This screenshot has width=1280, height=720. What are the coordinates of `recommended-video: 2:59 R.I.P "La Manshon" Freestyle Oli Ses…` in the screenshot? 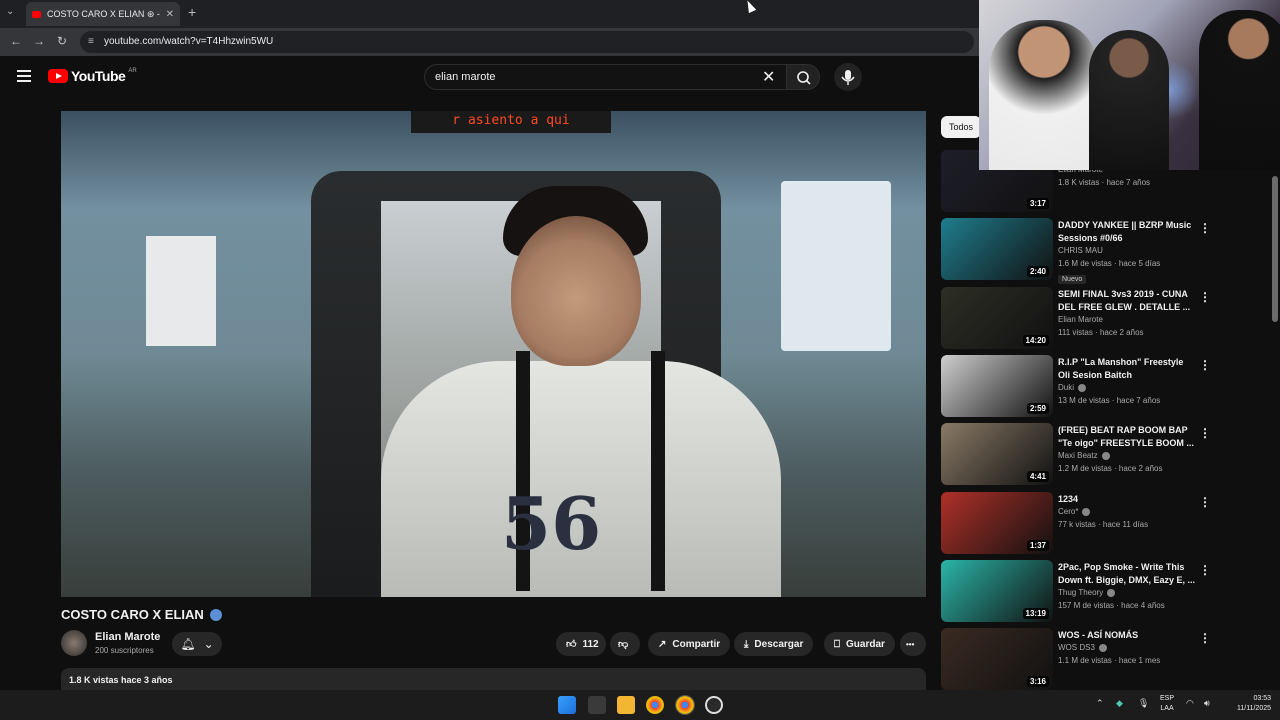 It's located at (1106, 386).